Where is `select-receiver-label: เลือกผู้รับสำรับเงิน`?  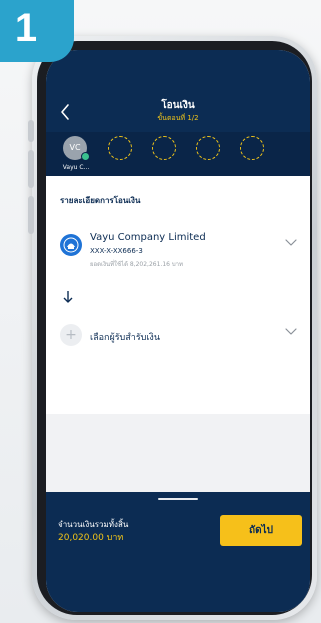 select-receiver-label: เลือกผู้รับสำรับเงิน is located at coordinates (125, 338).